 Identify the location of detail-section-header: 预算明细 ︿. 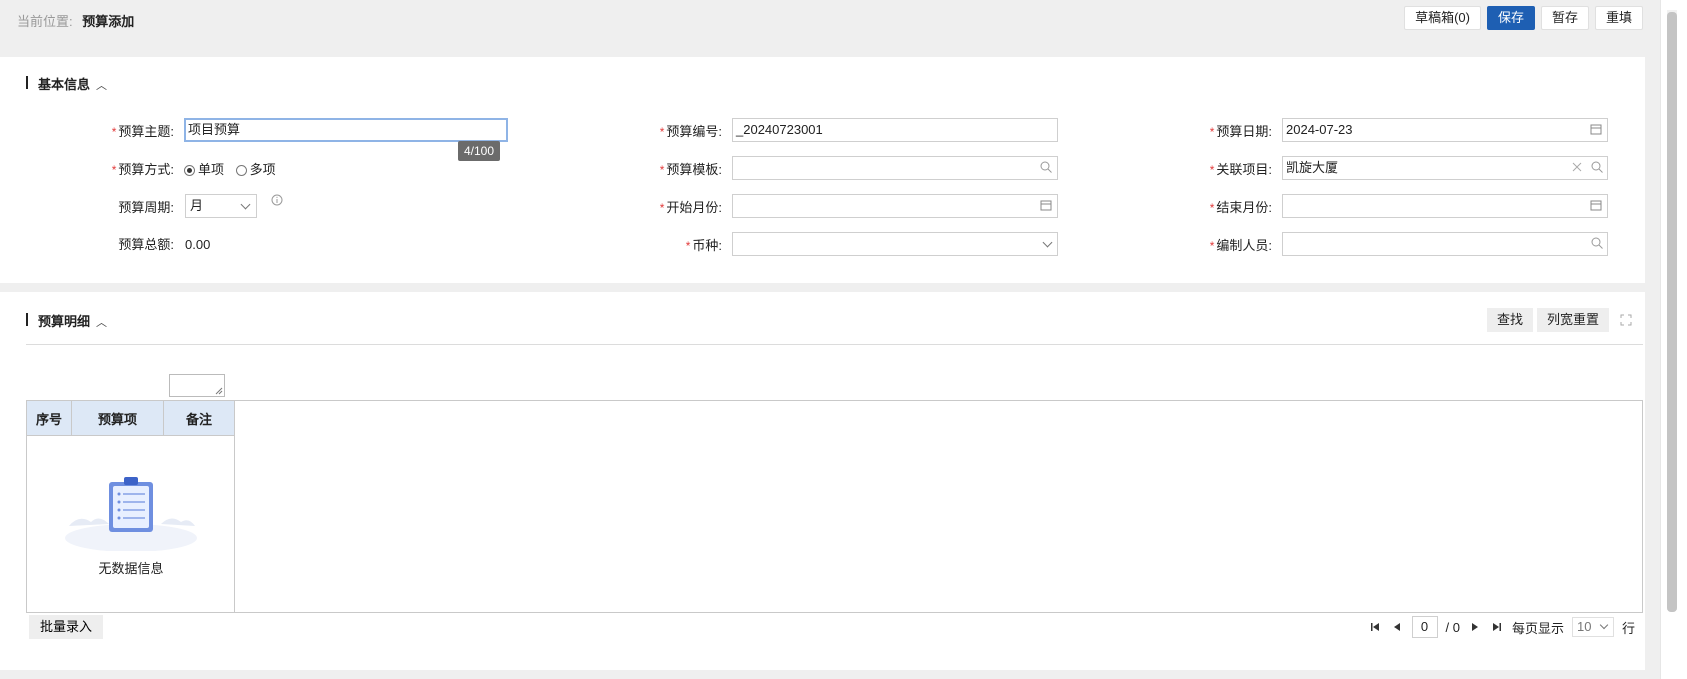
(66, 320).